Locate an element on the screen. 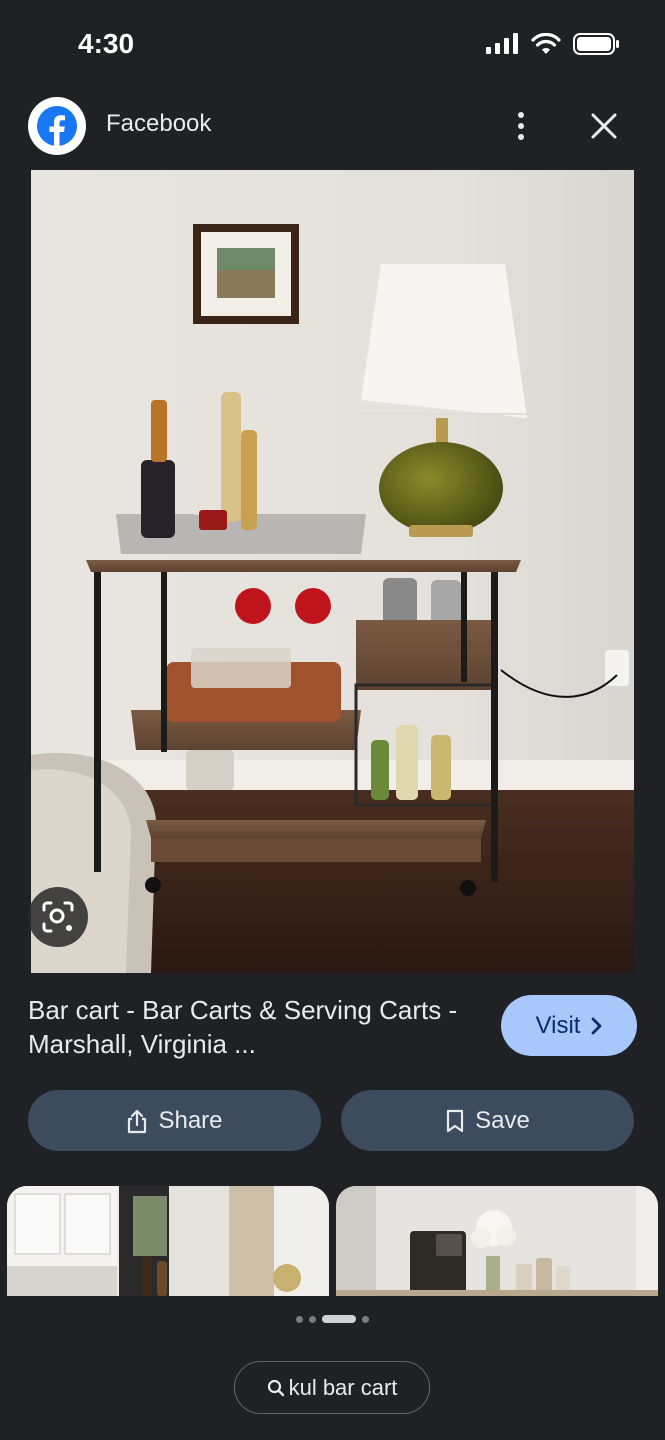 The height and width of the screenshot is (1440, 665). coffee-station-thumbnail is located at coordinates (497, 1241).